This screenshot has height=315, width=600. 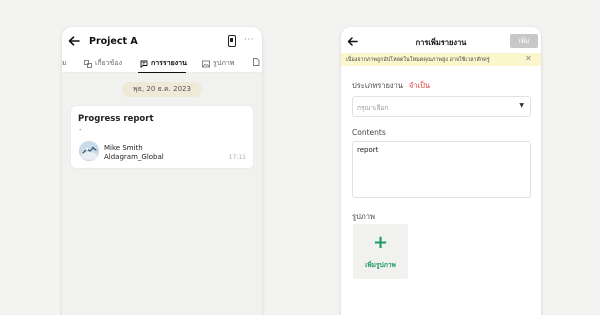 What do you see at coordinates (169, 63) in the screenshot?
I see `tab-label: การรายงาน` at bounding box center [169, 63].